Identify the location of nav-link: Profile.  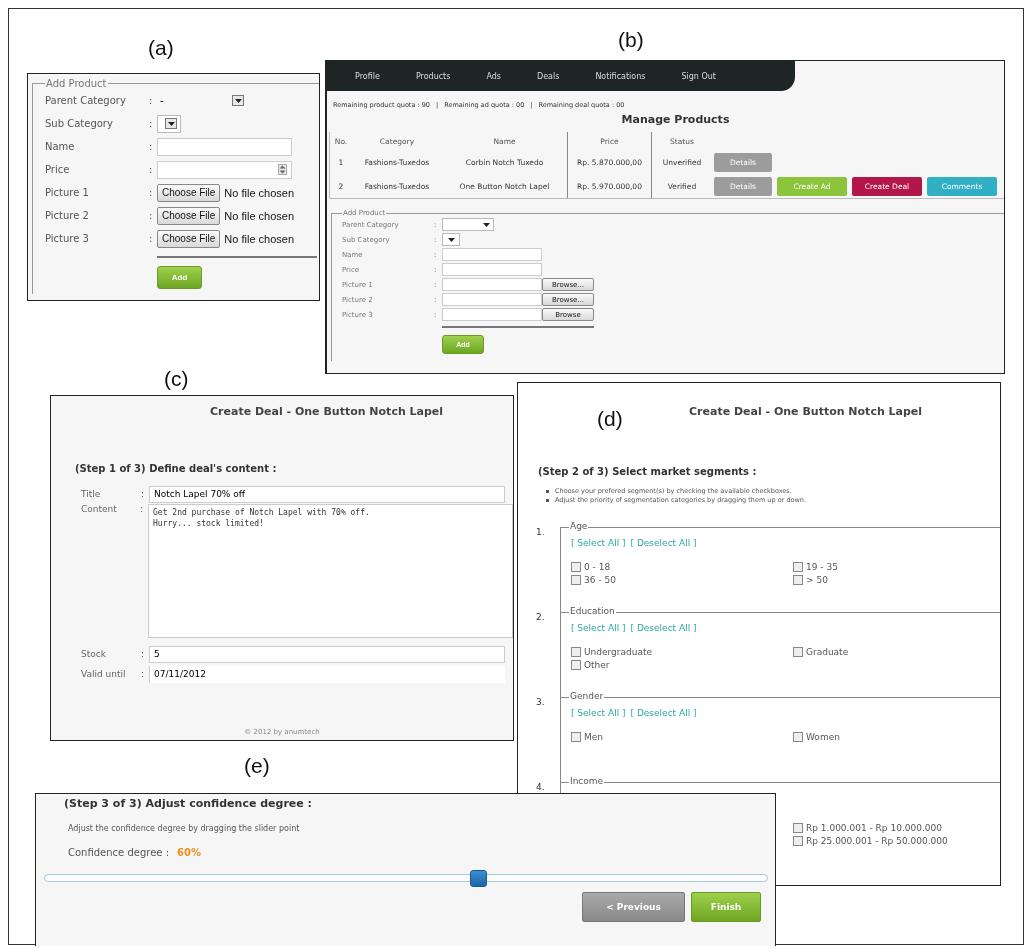
(367, 76).